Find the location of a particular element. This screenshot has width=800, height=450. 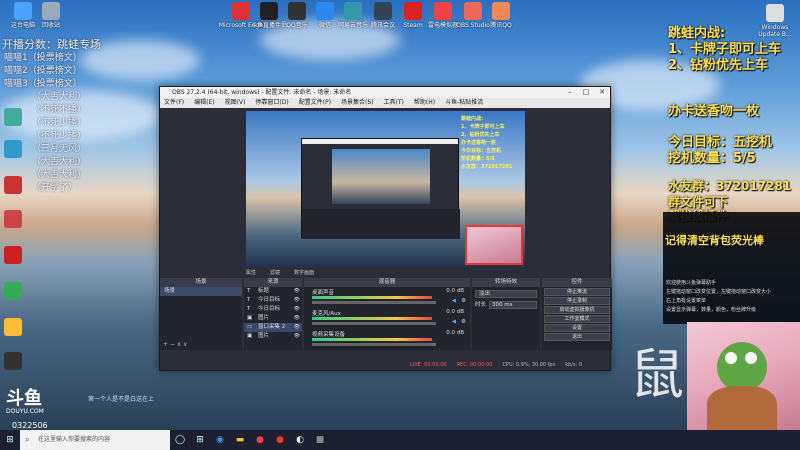

menu-edit: 编辑(E) is located at coordinates (204, 103).